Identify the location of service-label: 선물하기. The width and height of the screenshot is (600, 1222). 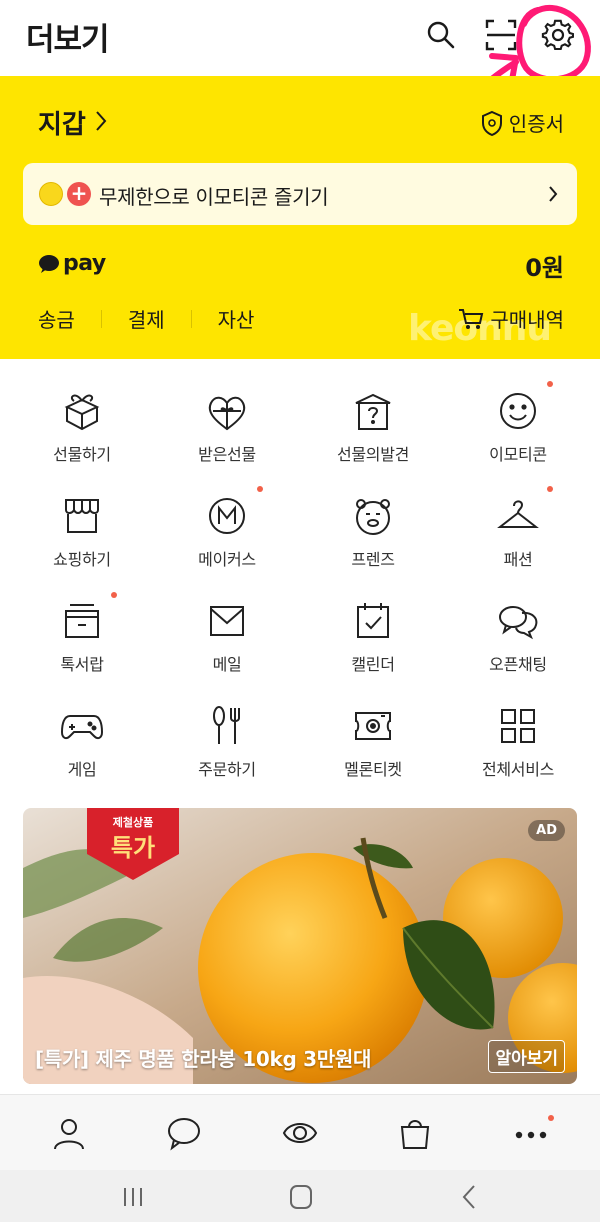
(82, 454).